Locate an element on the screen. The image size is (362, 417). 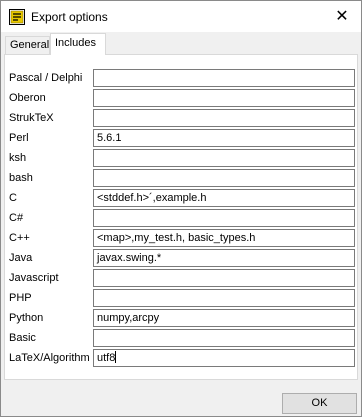
include-input-bash is located at coordinates (224, 178).